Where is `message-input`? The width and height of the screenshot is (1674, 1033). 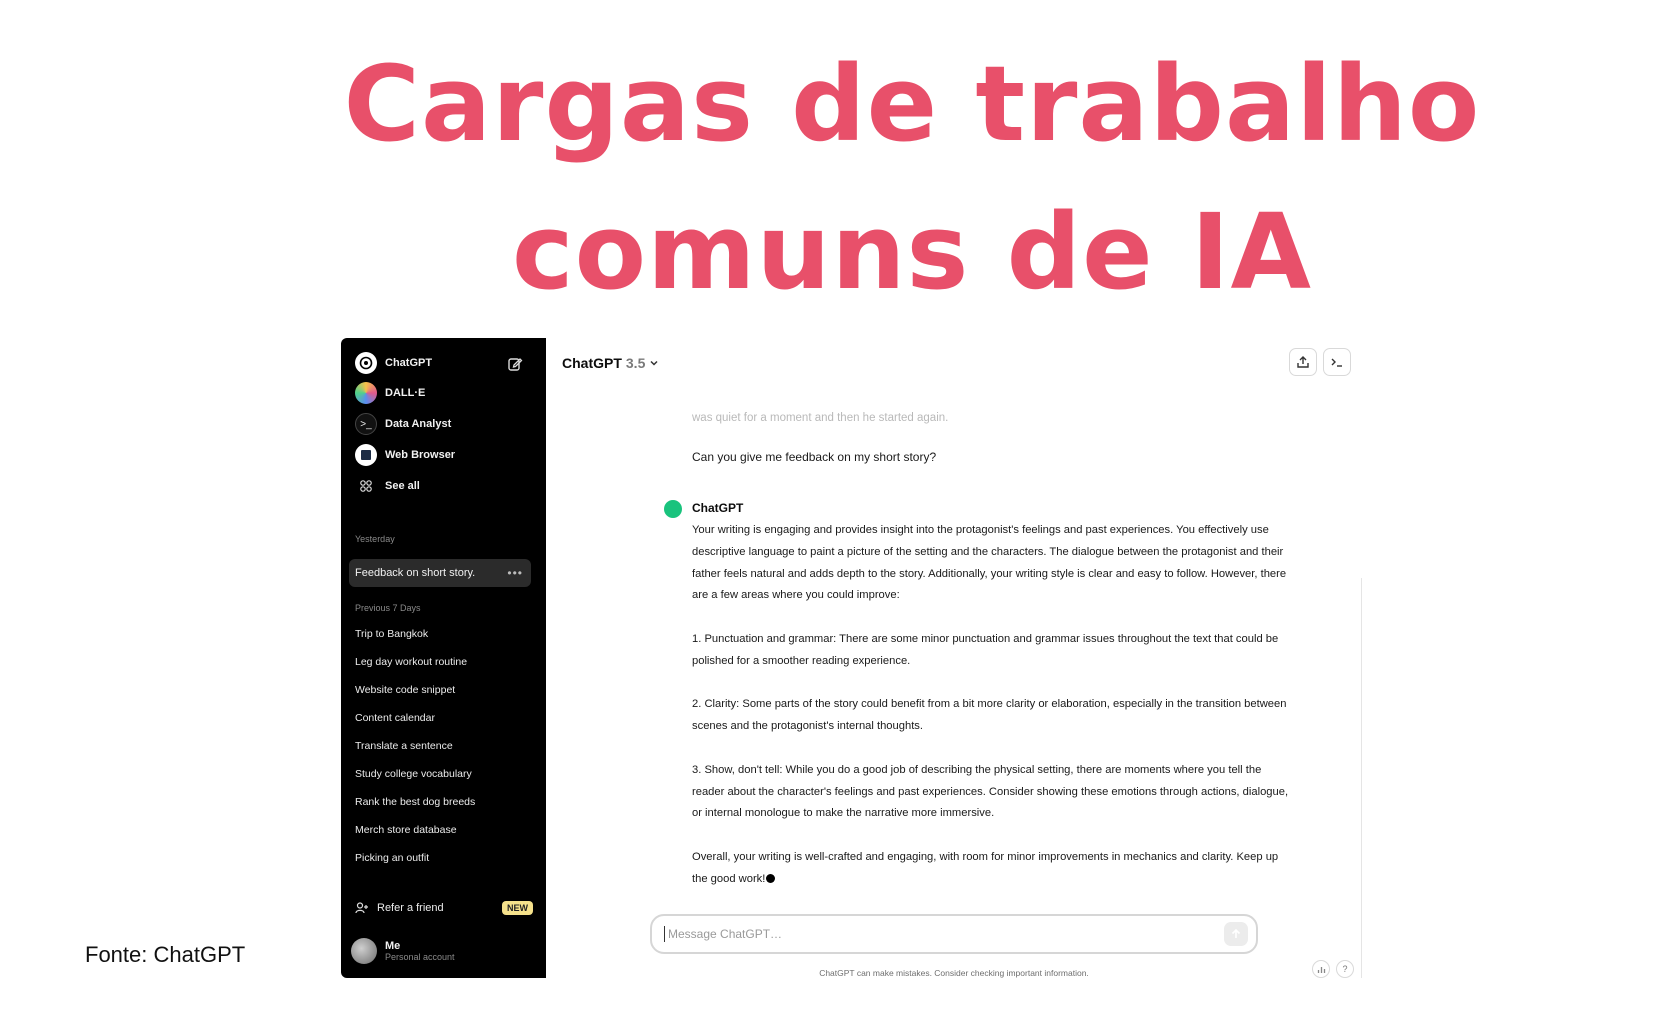
message-input is located at coordinates (944, 934).